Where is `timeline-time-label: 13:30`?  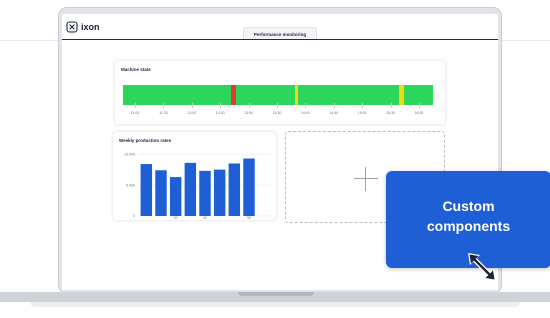
timeline-time-label: 13:30 is located at coordinates (277, 113).